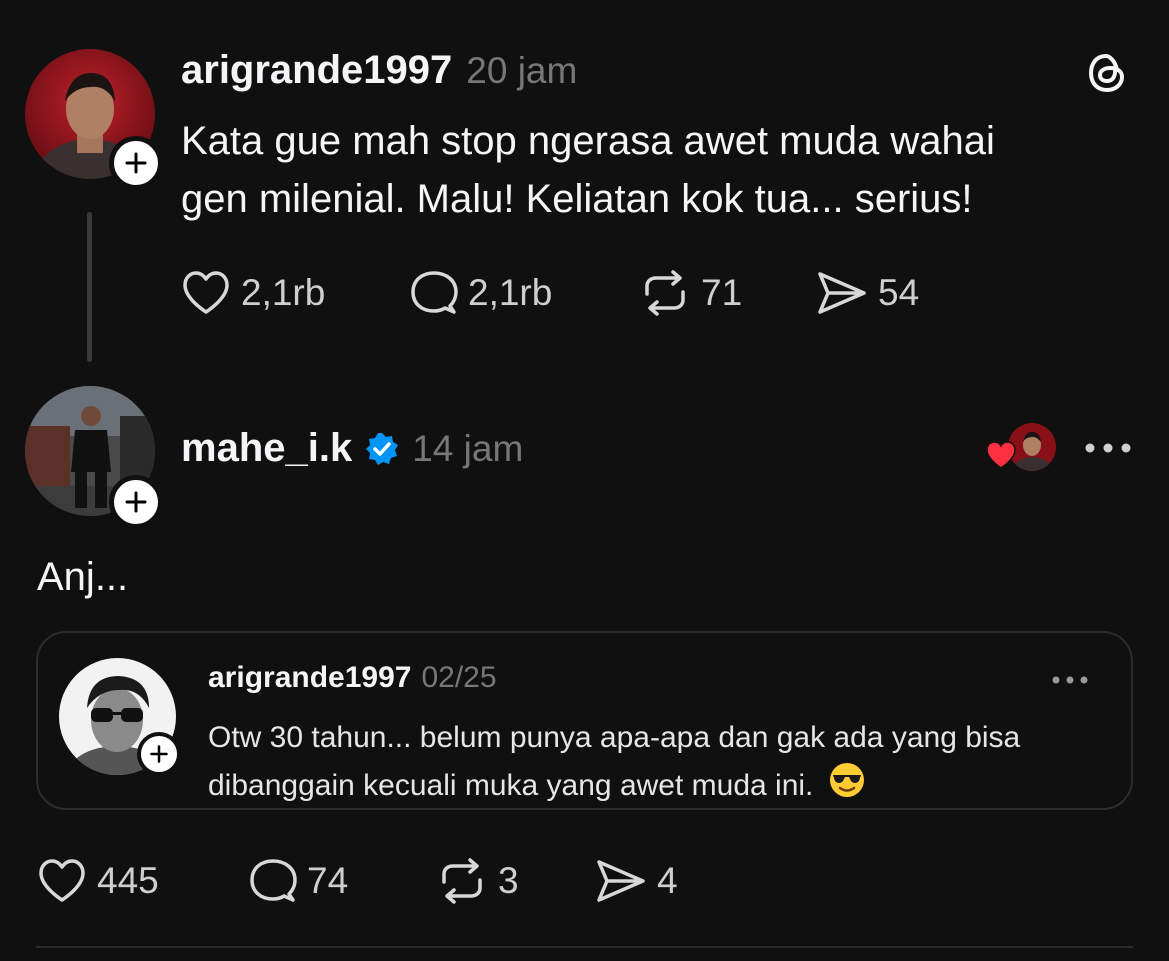 This screenshot has height=961, width=1169. Describe the element at coordinates (316, 70) in the screenshot. I see `post-username: arigrande1997` at that location.